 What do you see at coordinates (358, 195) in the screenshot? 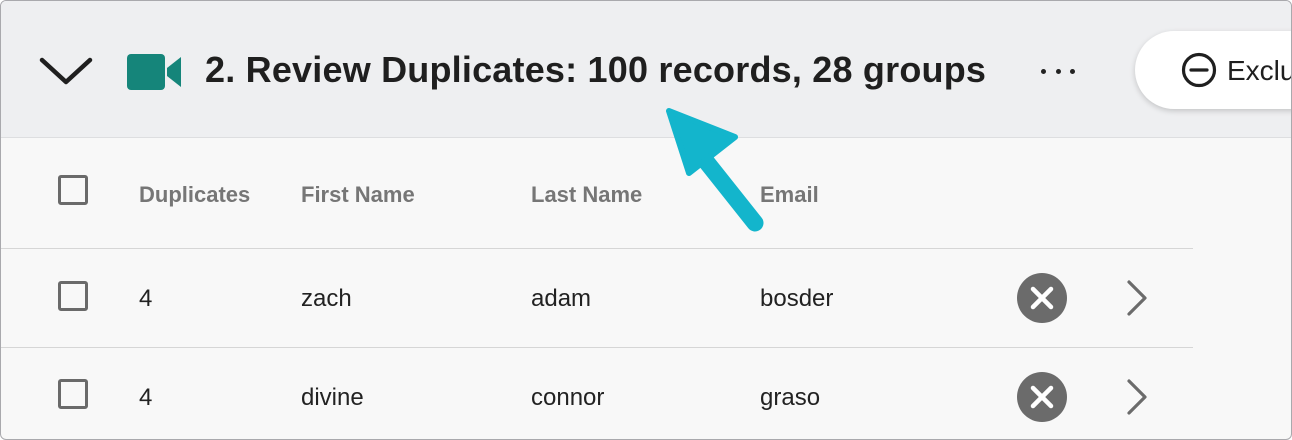
I see `column-header-first-name: First Name` at bounding box center [358, 195].